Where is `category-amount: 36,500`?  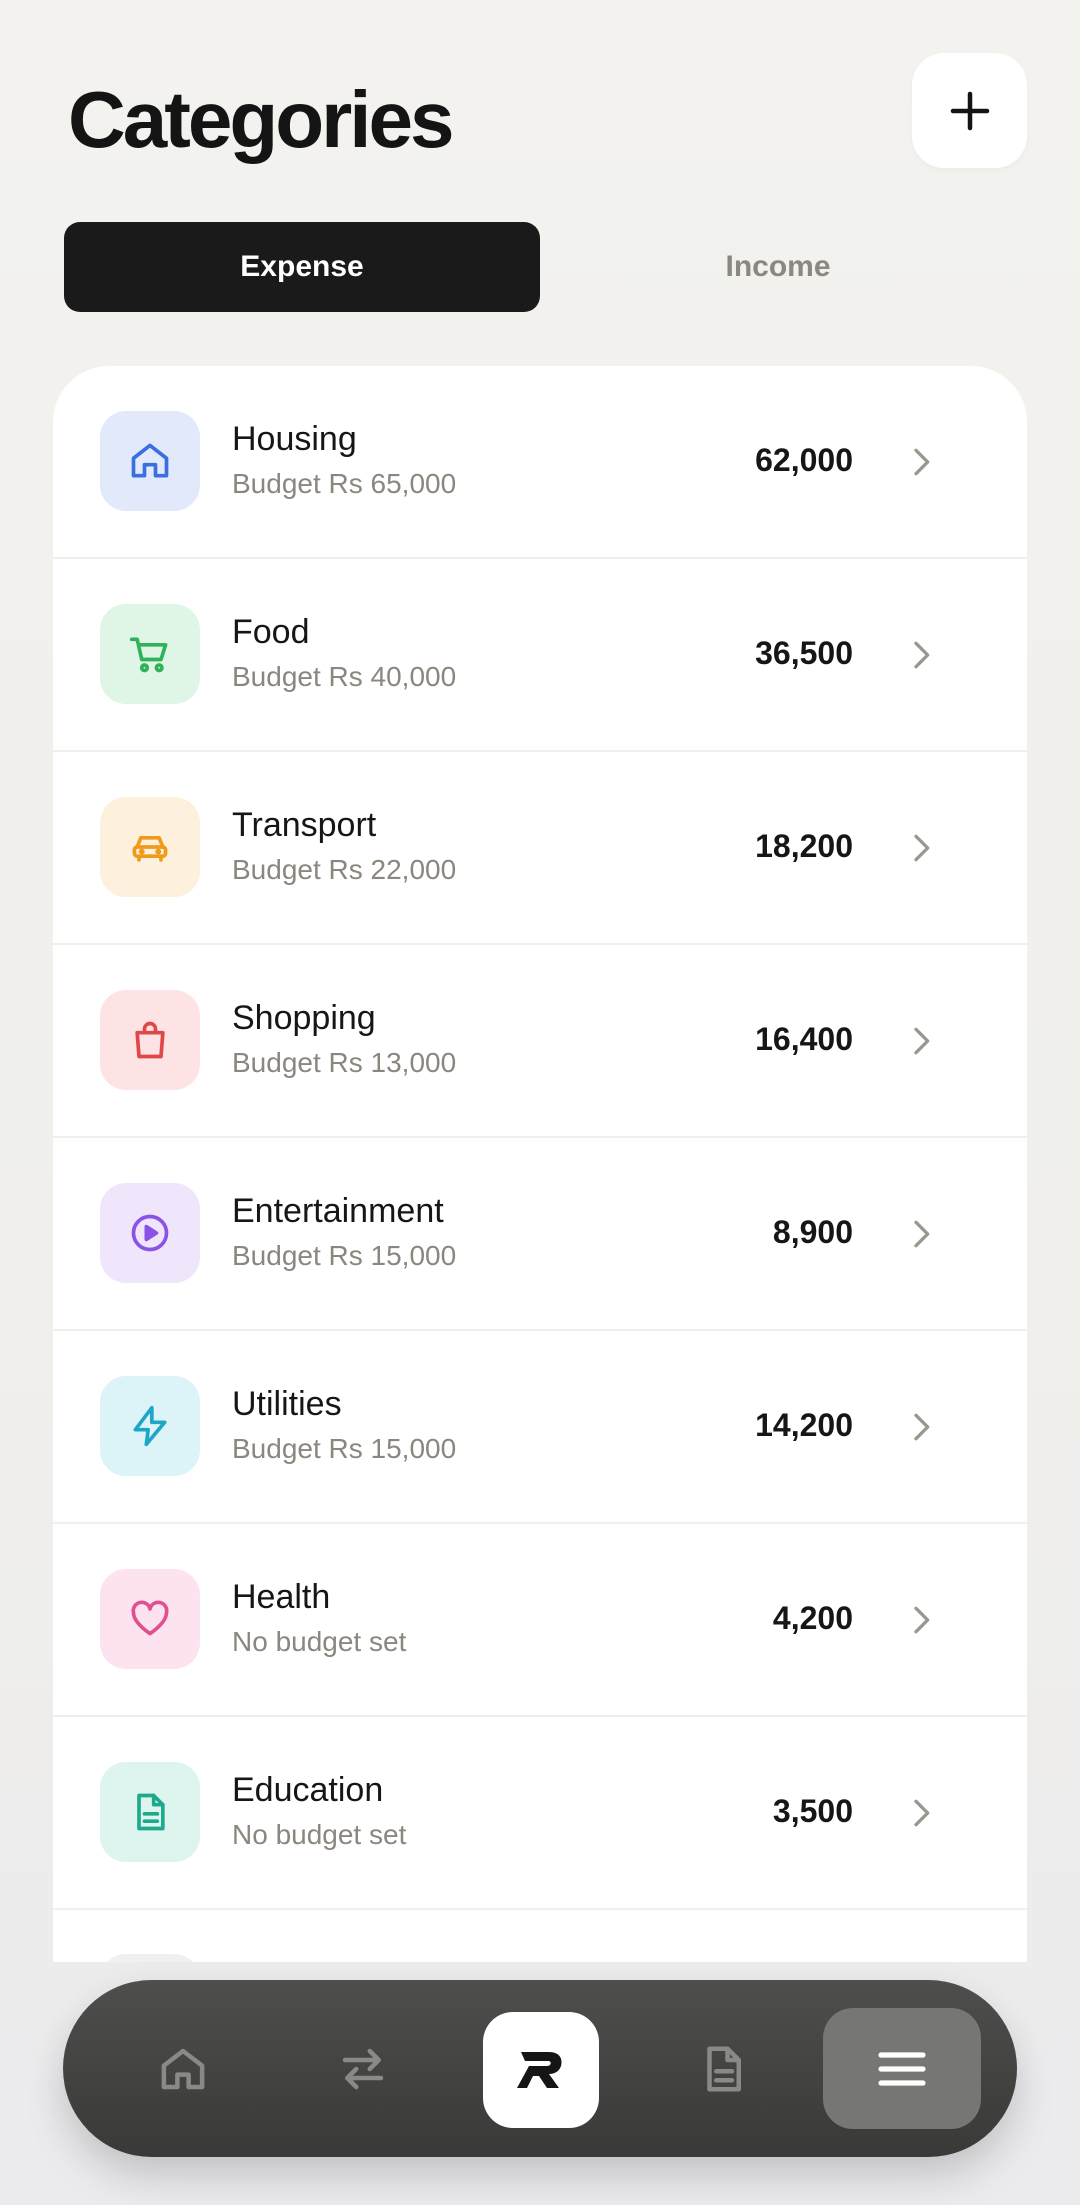 category-amount: 36,500 is located at coordinates (804, 653).